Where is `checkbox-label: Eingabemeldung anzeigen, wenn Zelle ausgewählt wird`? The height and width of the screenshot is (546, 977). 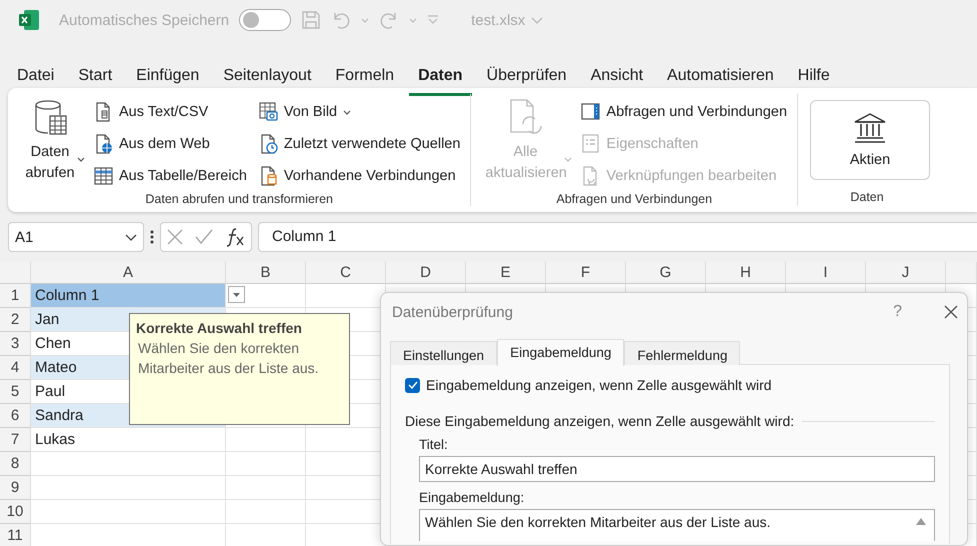 checkbox-label: Eingabemeldung anzeigen, wenn Zelle ausgewählt wird is located at coordinates (599, 385).